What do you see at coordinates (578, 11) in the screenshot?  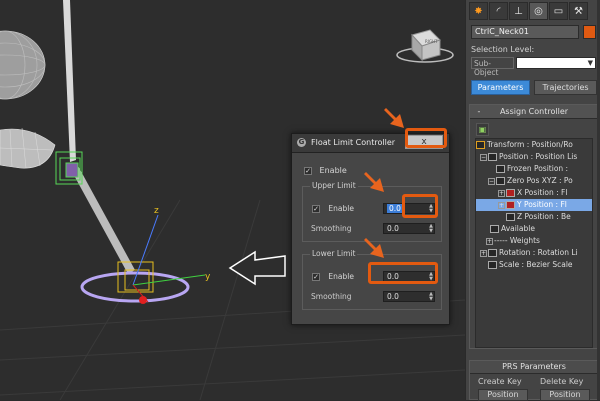 I see `utilities-tab-icon: ⚒` at bounding box center [578, 11].